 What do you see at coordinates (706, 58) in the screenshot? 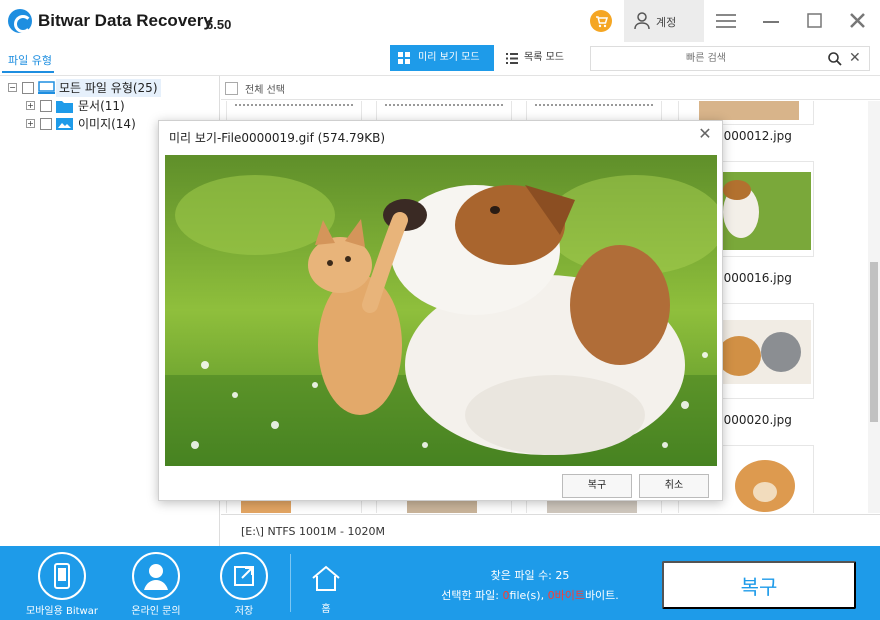
I see `search-input` at bounding box center [706, 58].